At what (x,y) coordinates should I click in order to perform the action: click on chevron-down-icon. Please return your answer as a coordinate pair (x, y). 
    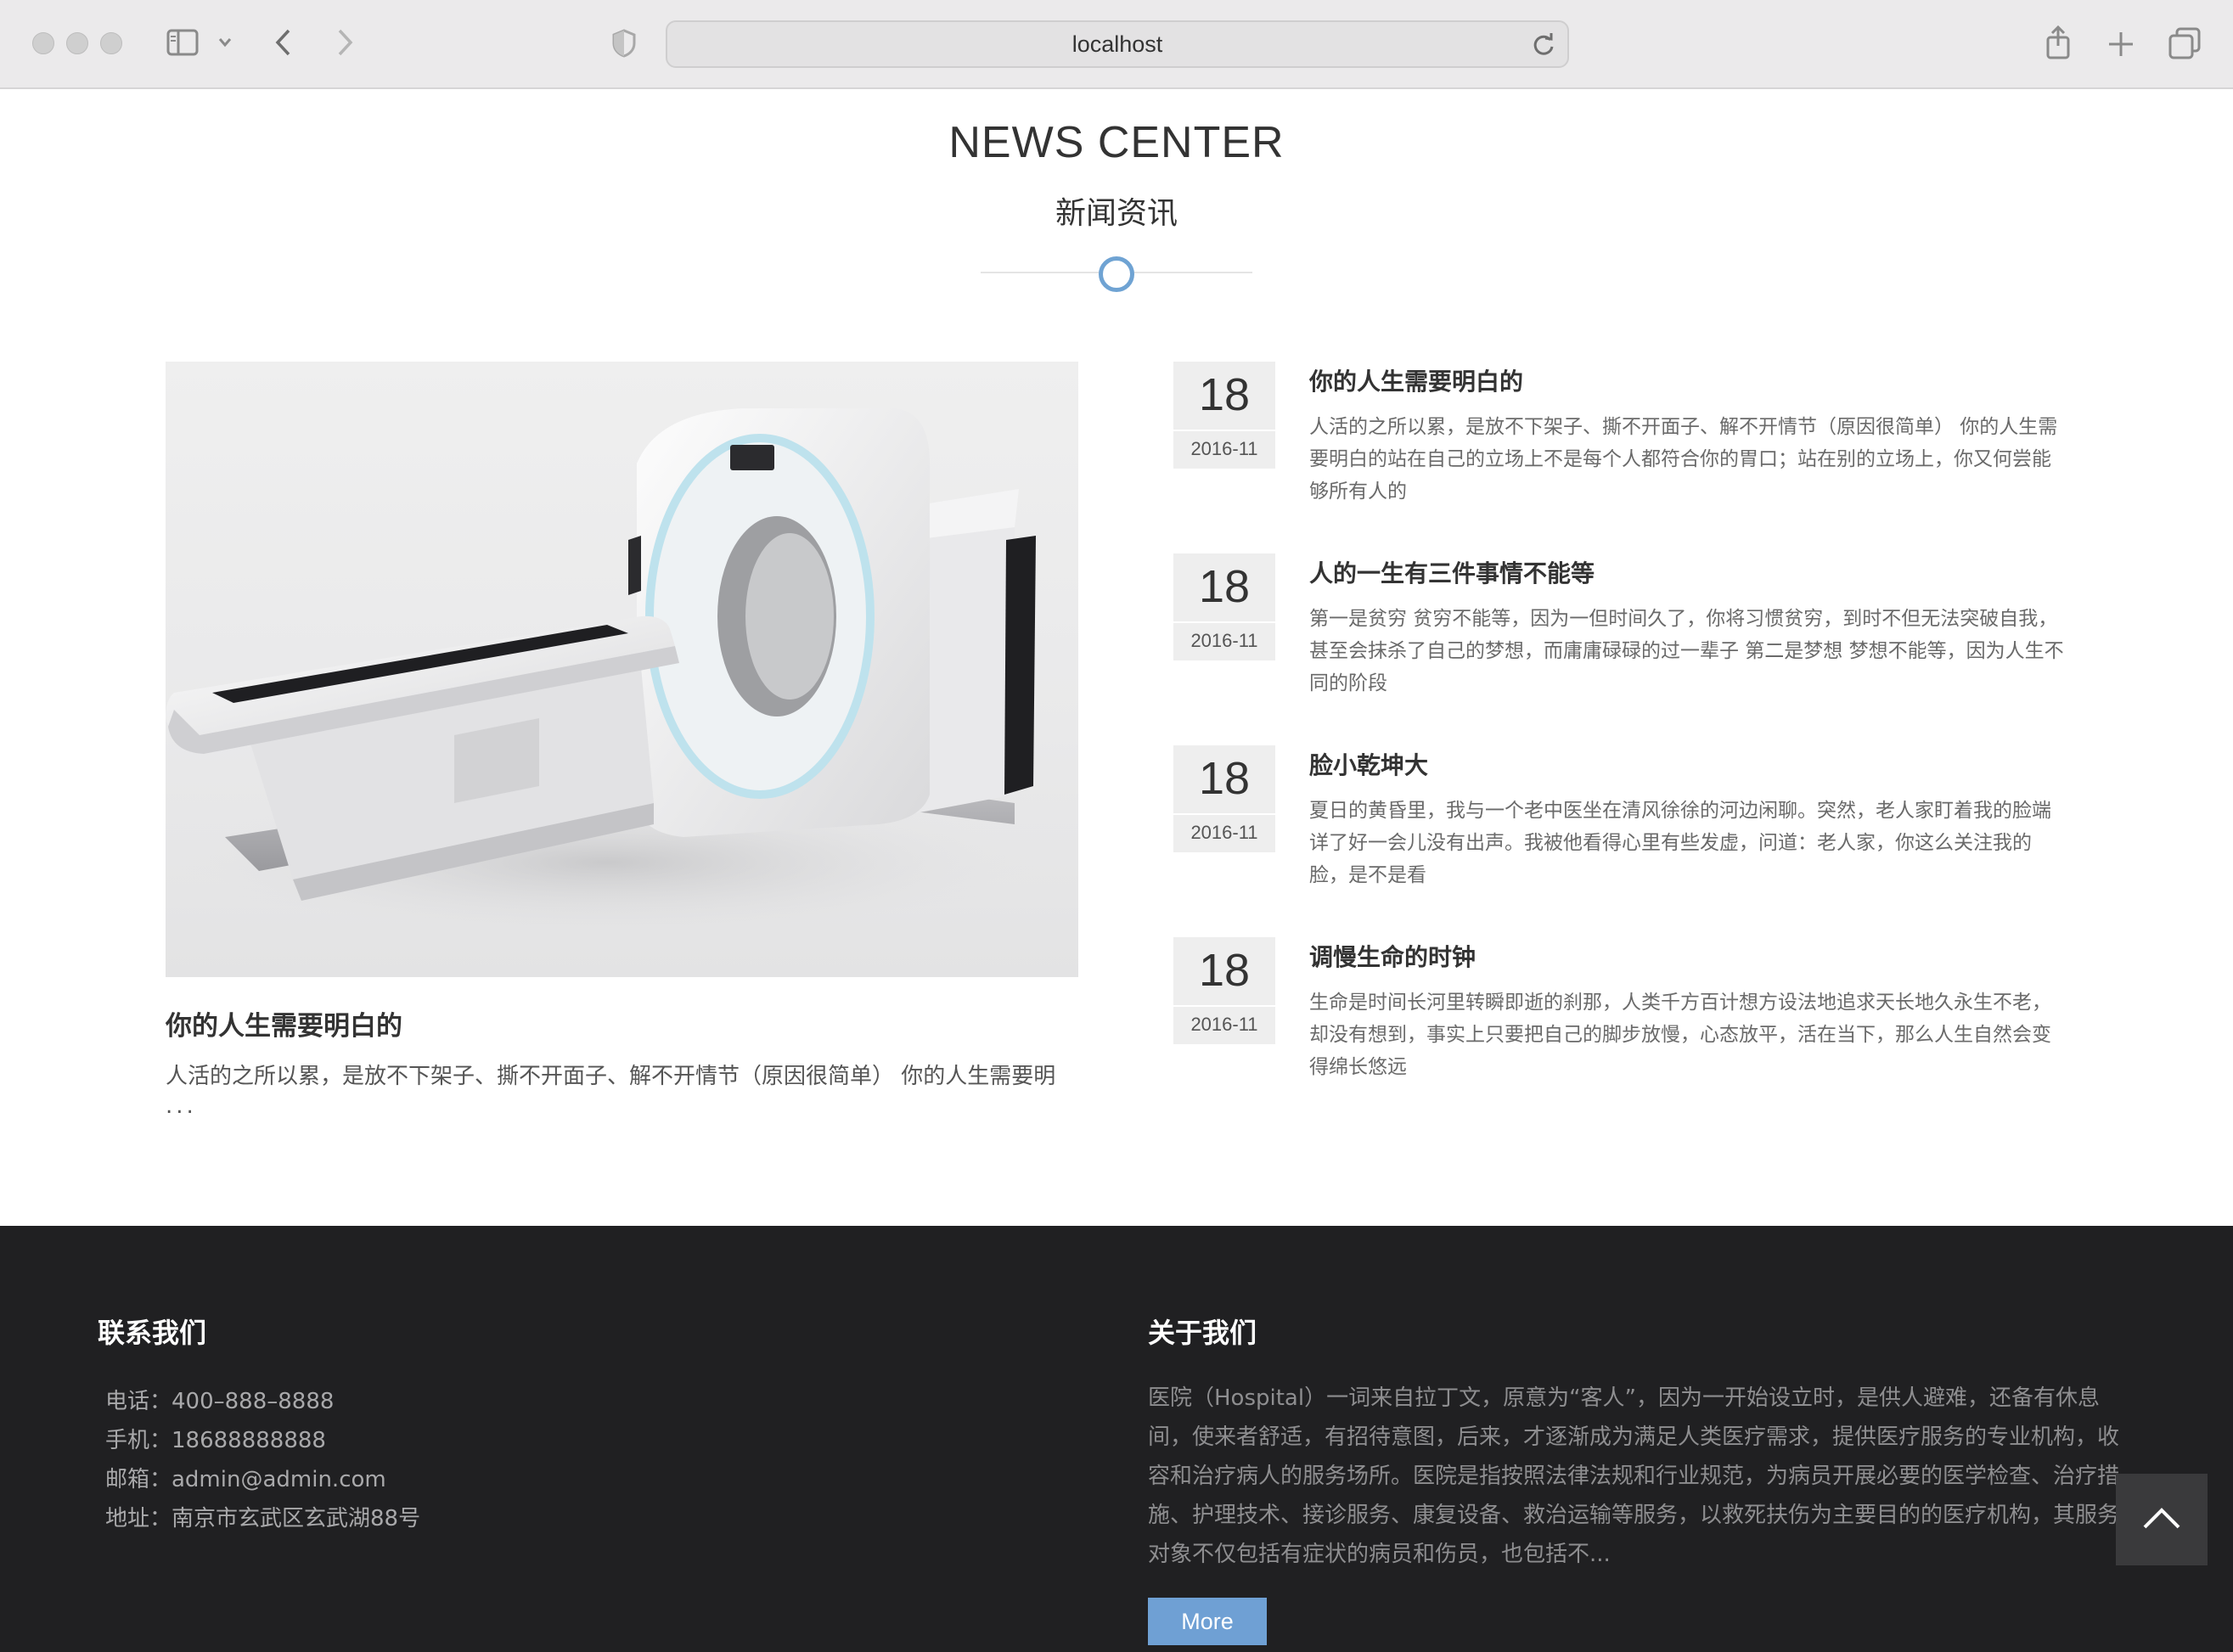
    Looking at the image, I should click on (225, 44).